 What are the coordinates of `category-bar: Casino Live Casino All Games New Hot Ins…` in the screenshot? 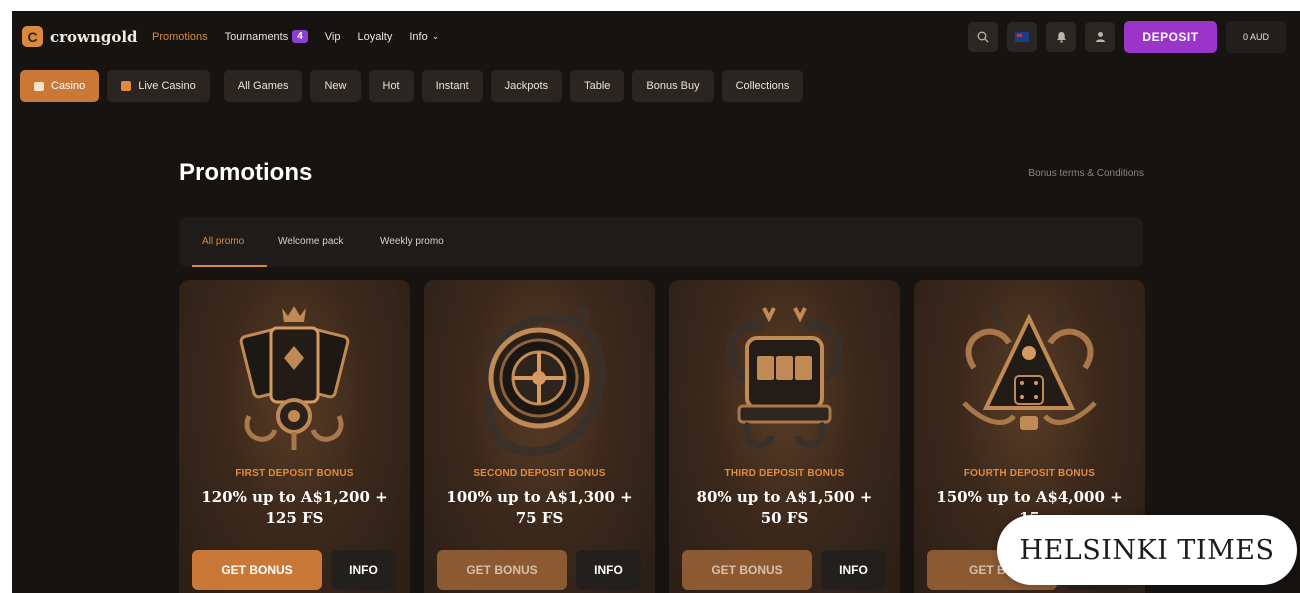 It's located at (412, 86).